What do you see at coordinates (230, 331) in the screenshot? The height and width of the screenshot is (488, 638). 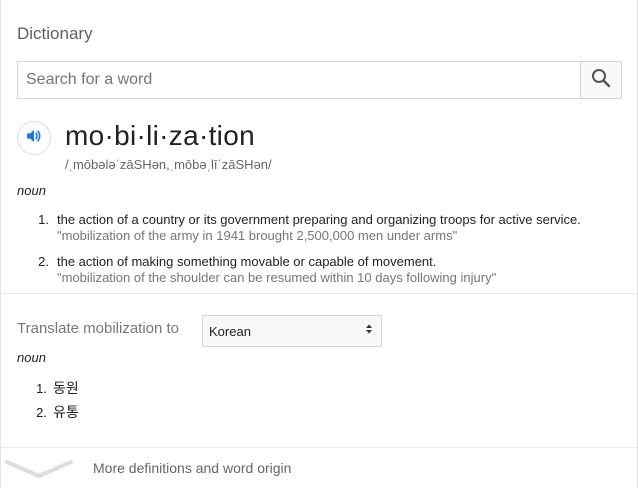 I see `language-select-value: Korean` at bounding box center [230, 331].